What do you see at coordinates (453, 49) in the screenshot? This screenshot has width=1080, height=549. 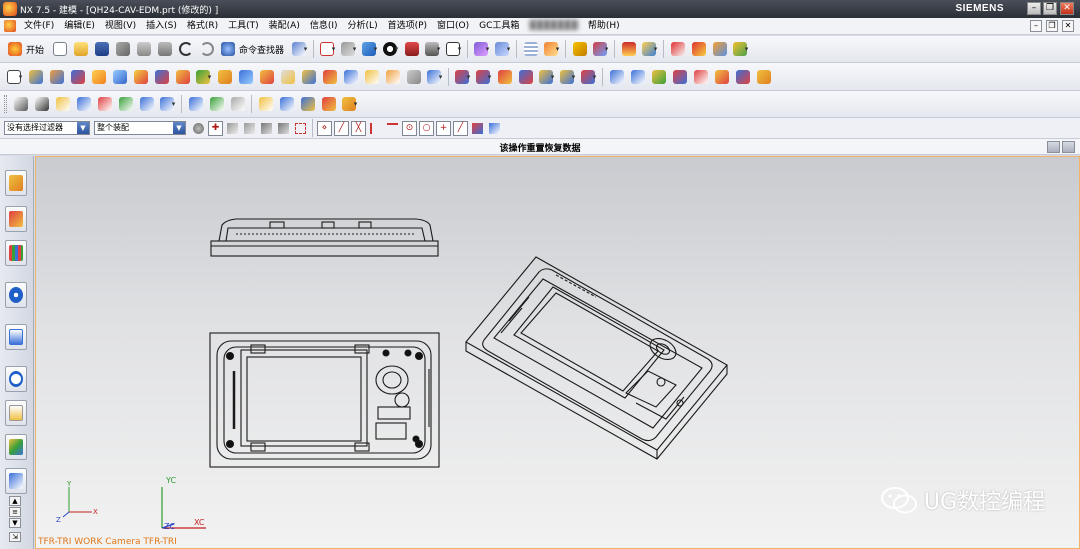 I see `background-icon` at bounding box center [453, 49].